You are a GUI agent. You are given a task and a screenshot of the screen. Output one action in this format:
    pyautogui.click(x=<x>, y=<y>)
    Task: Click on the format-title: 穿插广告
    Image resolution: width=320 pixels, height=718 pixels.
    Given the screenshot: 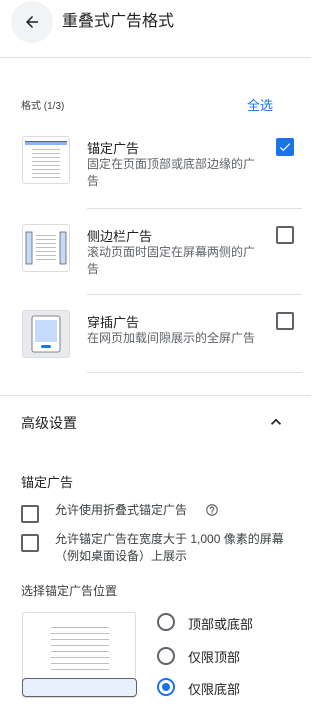 What is the action you would take?
    pyautogui.click(x=113, y=322)
    